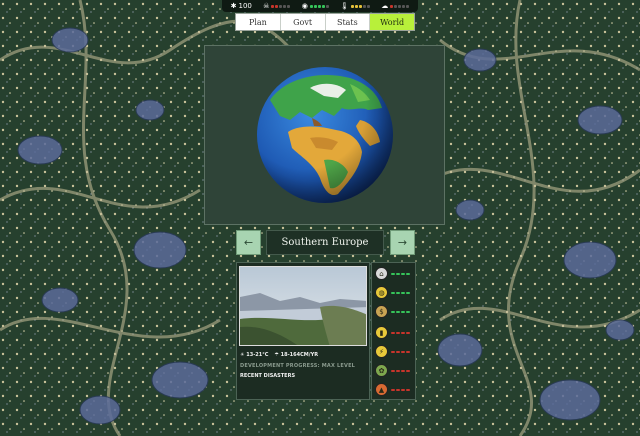 The height and width of the screenshot is (436, 640). What do you see at coordinates (257, 355) in the screenshot?
I see `temperature-value: 13-21°C` at bounding box center [257, 355].